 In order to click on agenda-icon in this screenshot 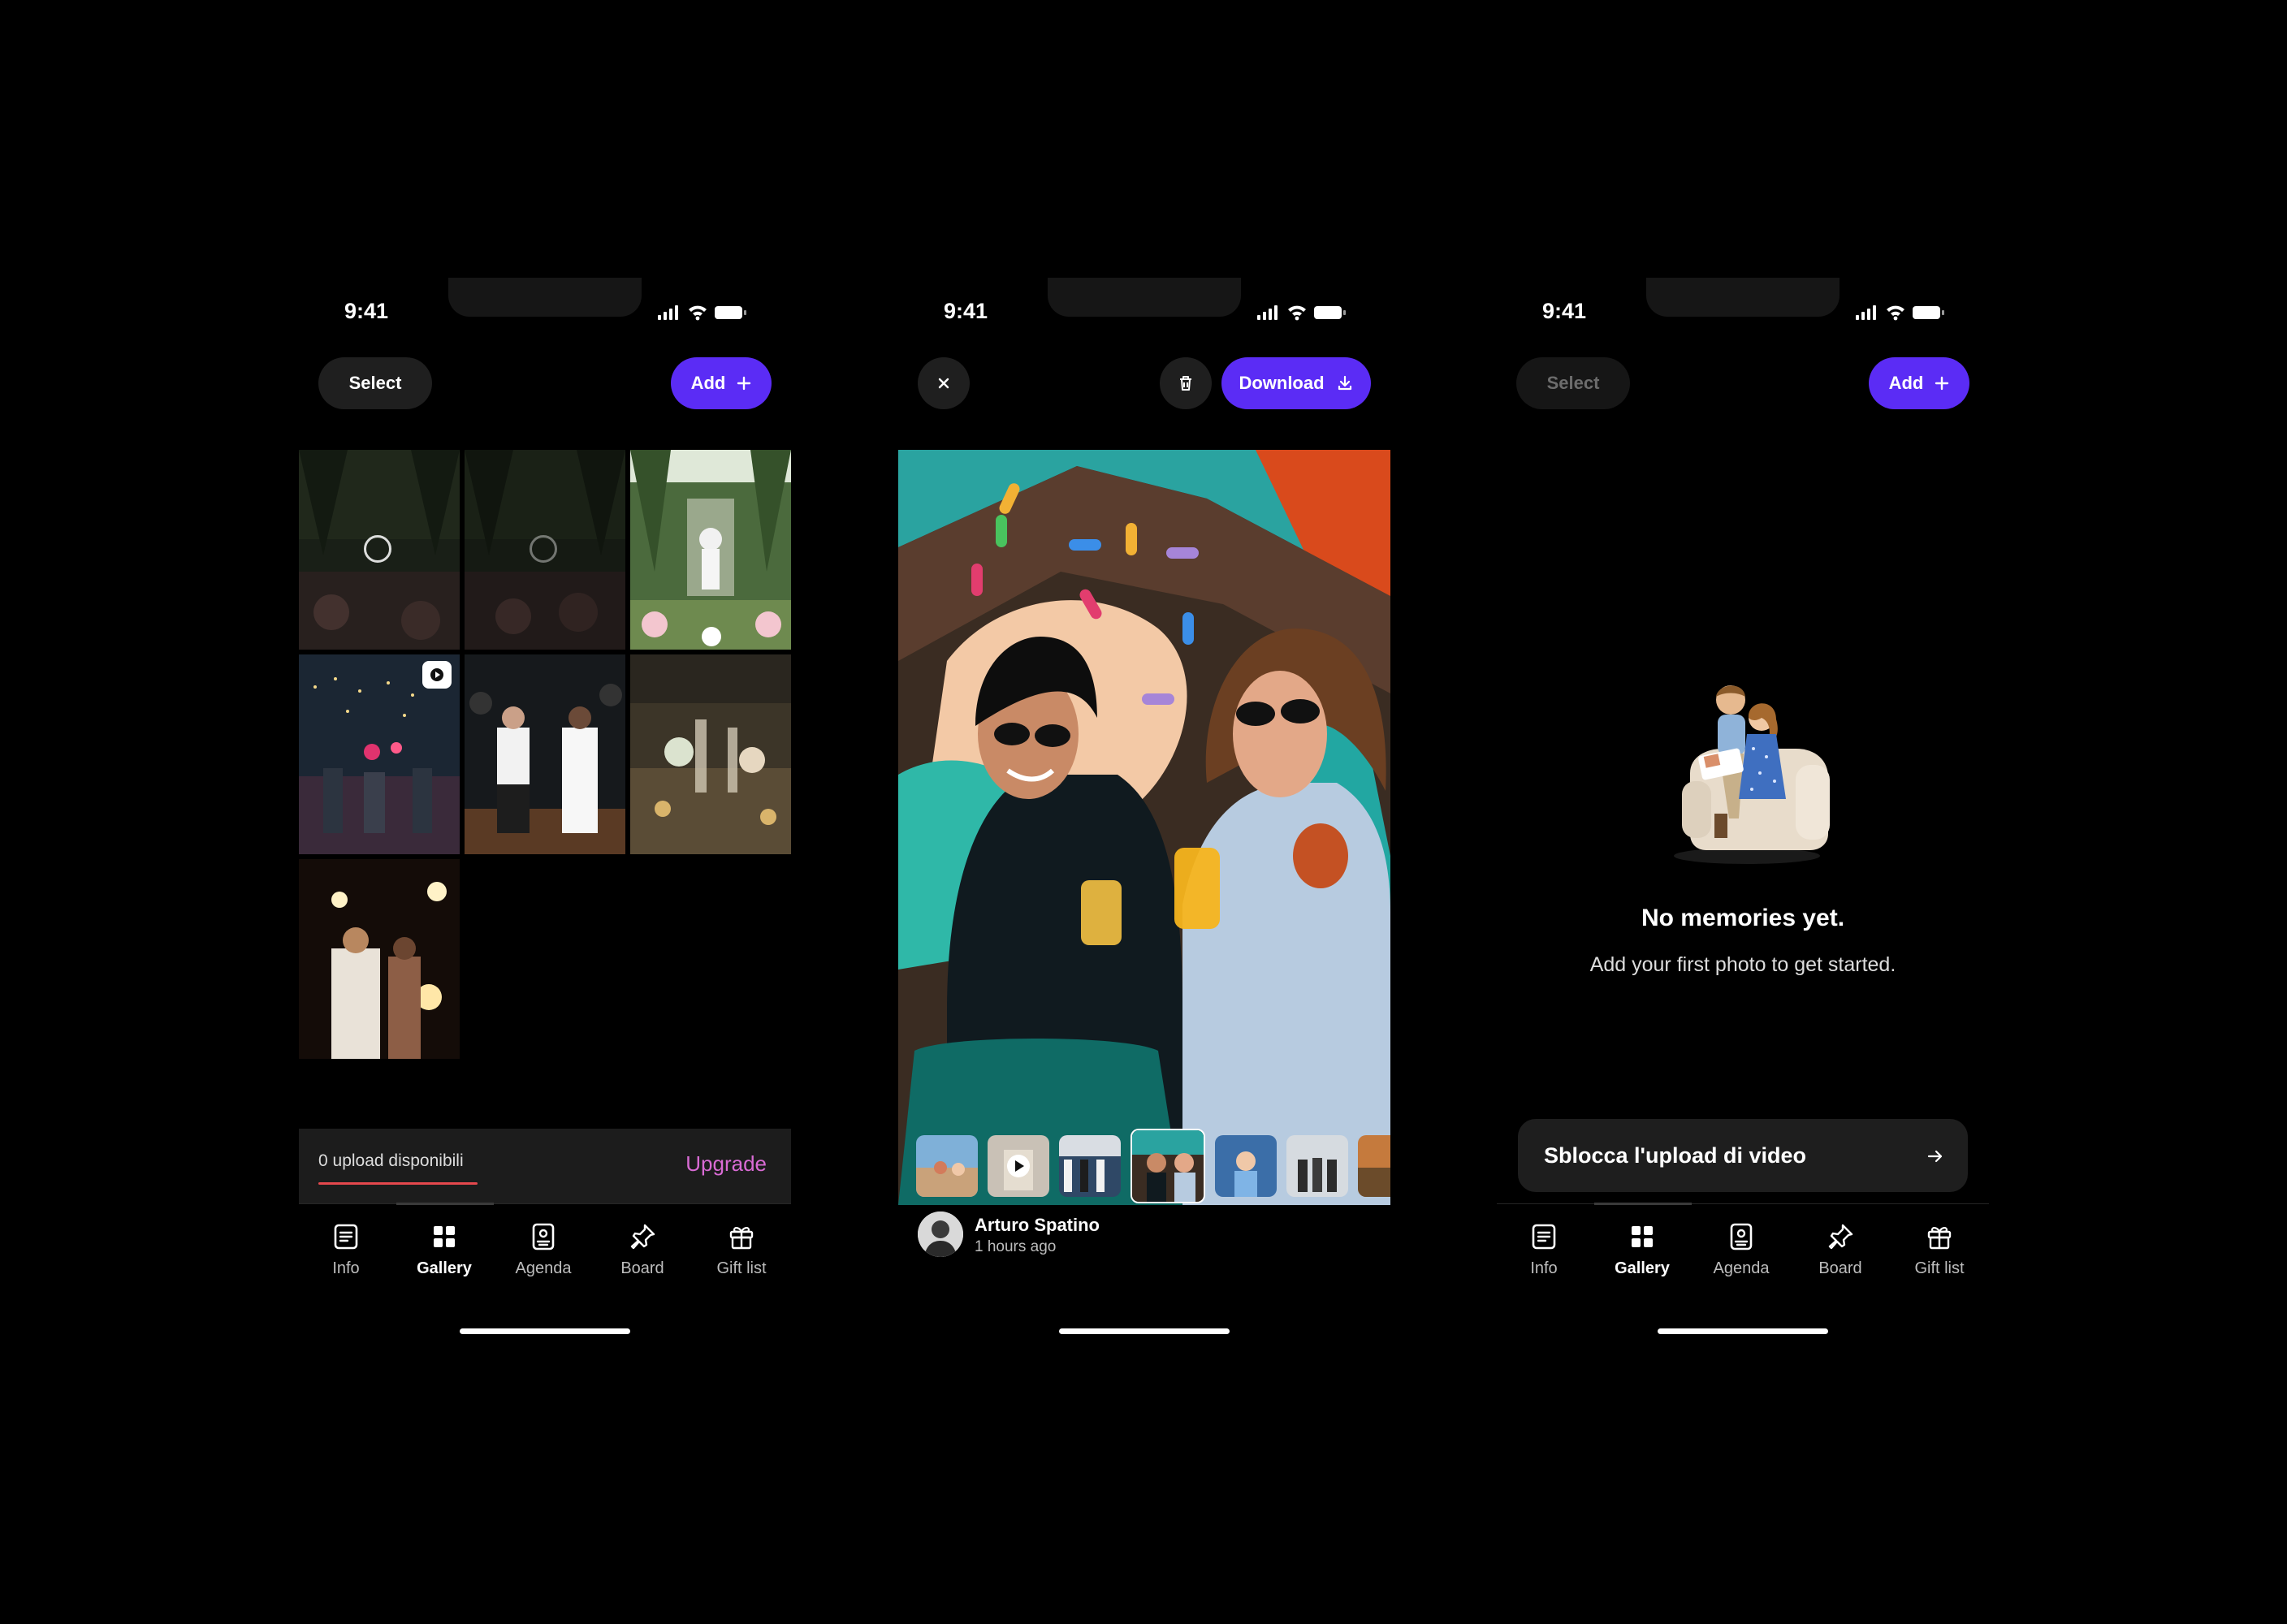, I will do `click(543, 1237)`.